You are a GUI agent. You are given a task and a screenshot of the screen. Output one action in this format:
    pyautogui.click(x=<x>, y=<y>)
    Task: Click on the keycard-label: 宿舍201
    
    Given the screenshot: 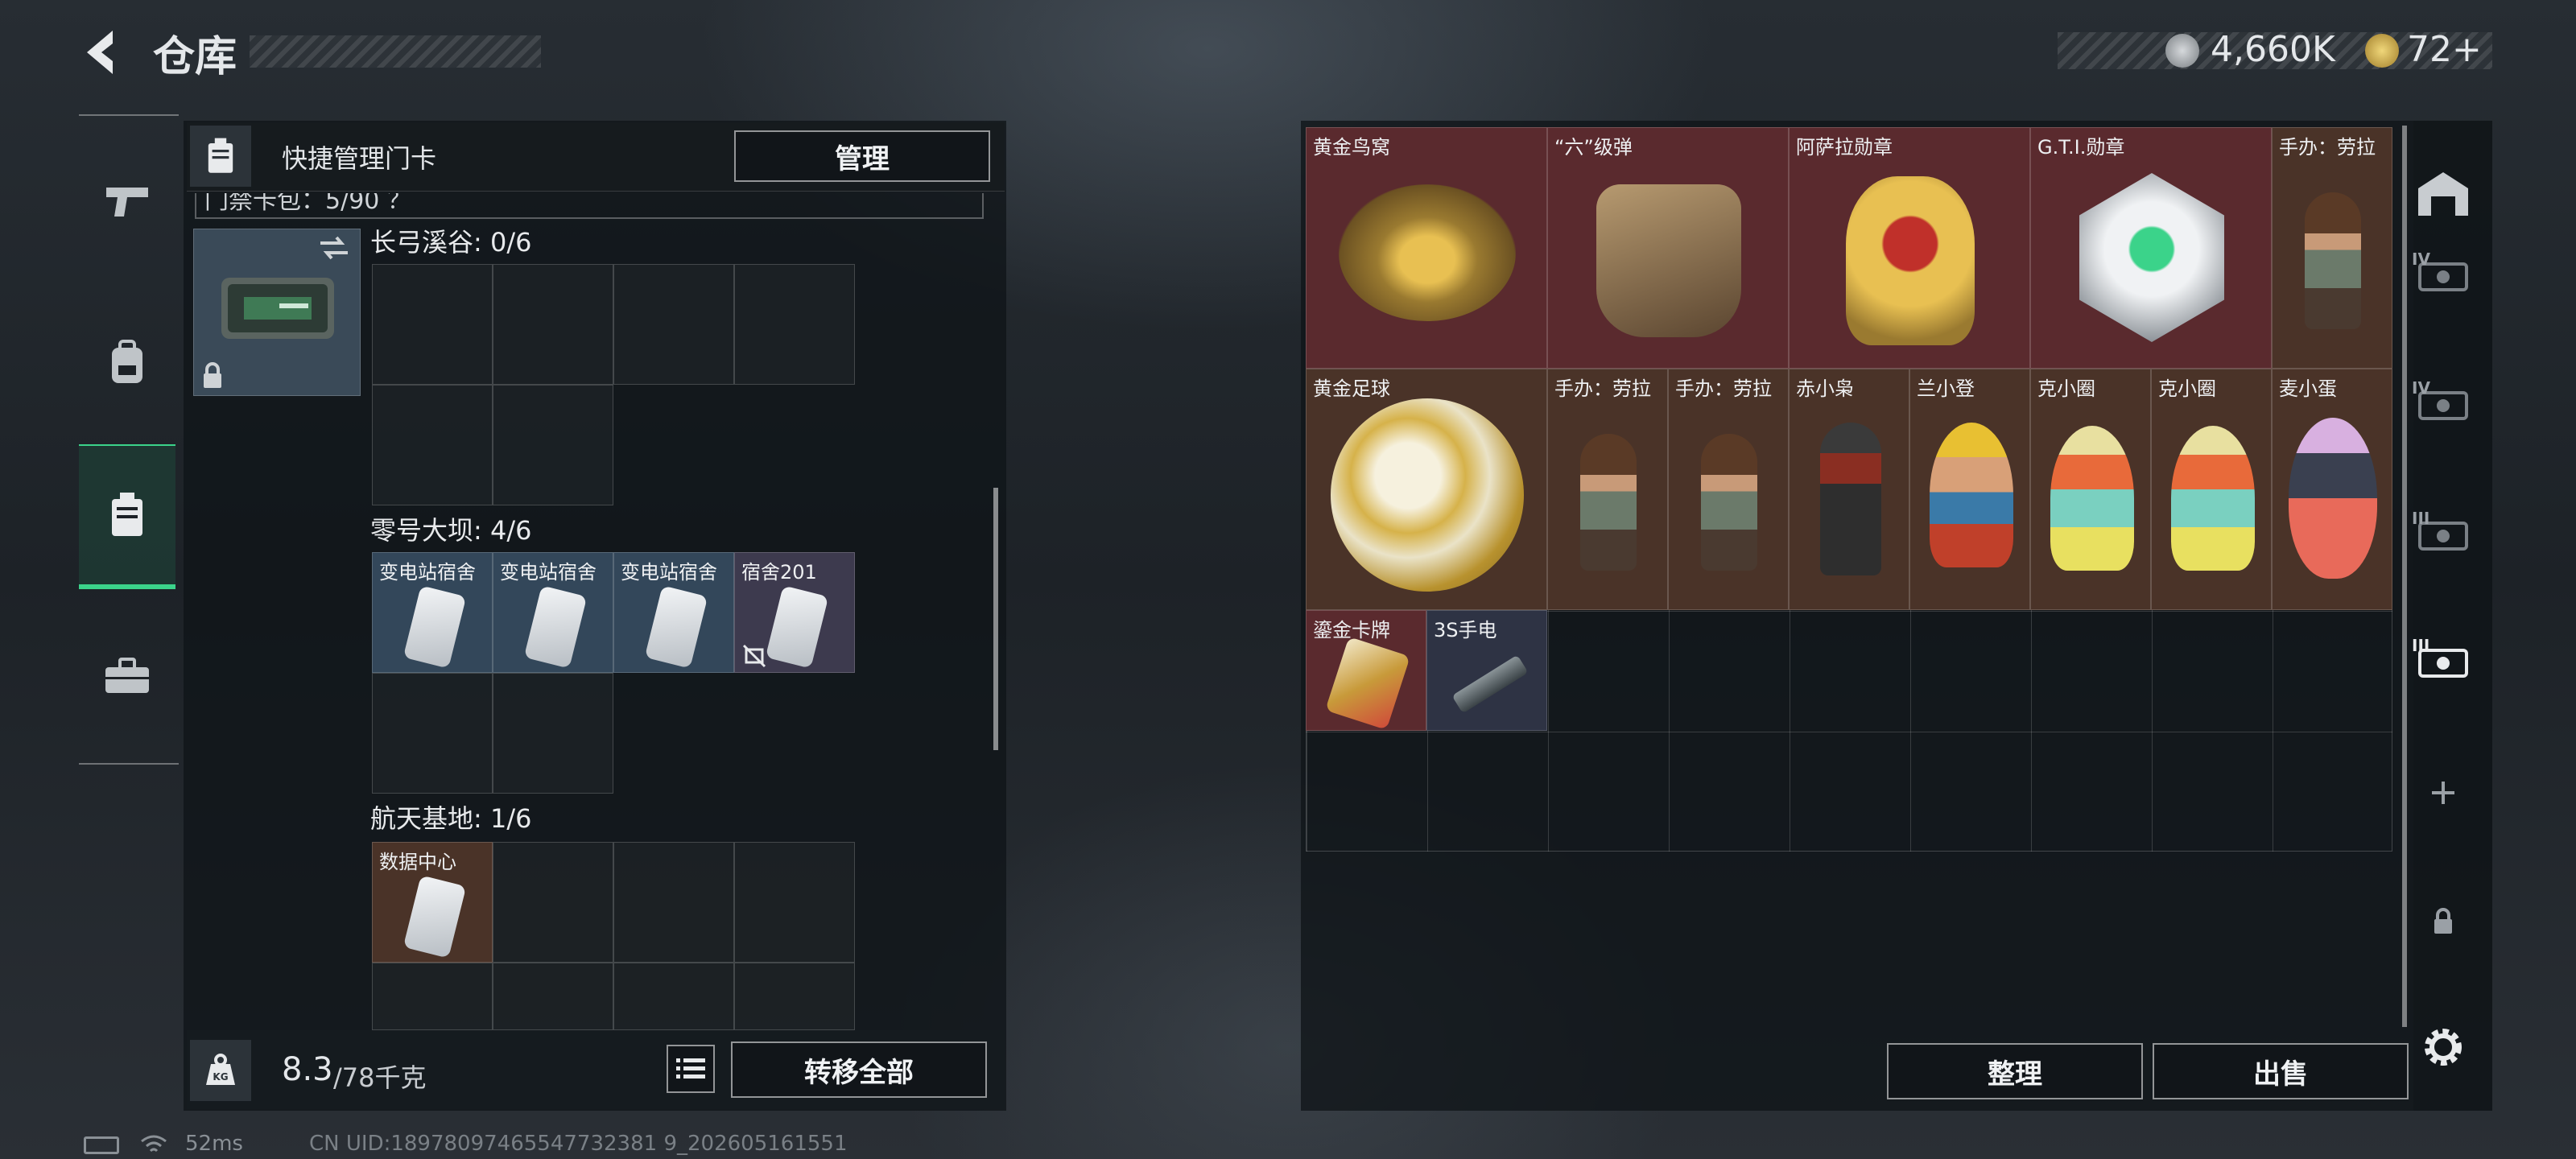 What is the action you would take?
    pyautogui.click(x=779, y=572)
    